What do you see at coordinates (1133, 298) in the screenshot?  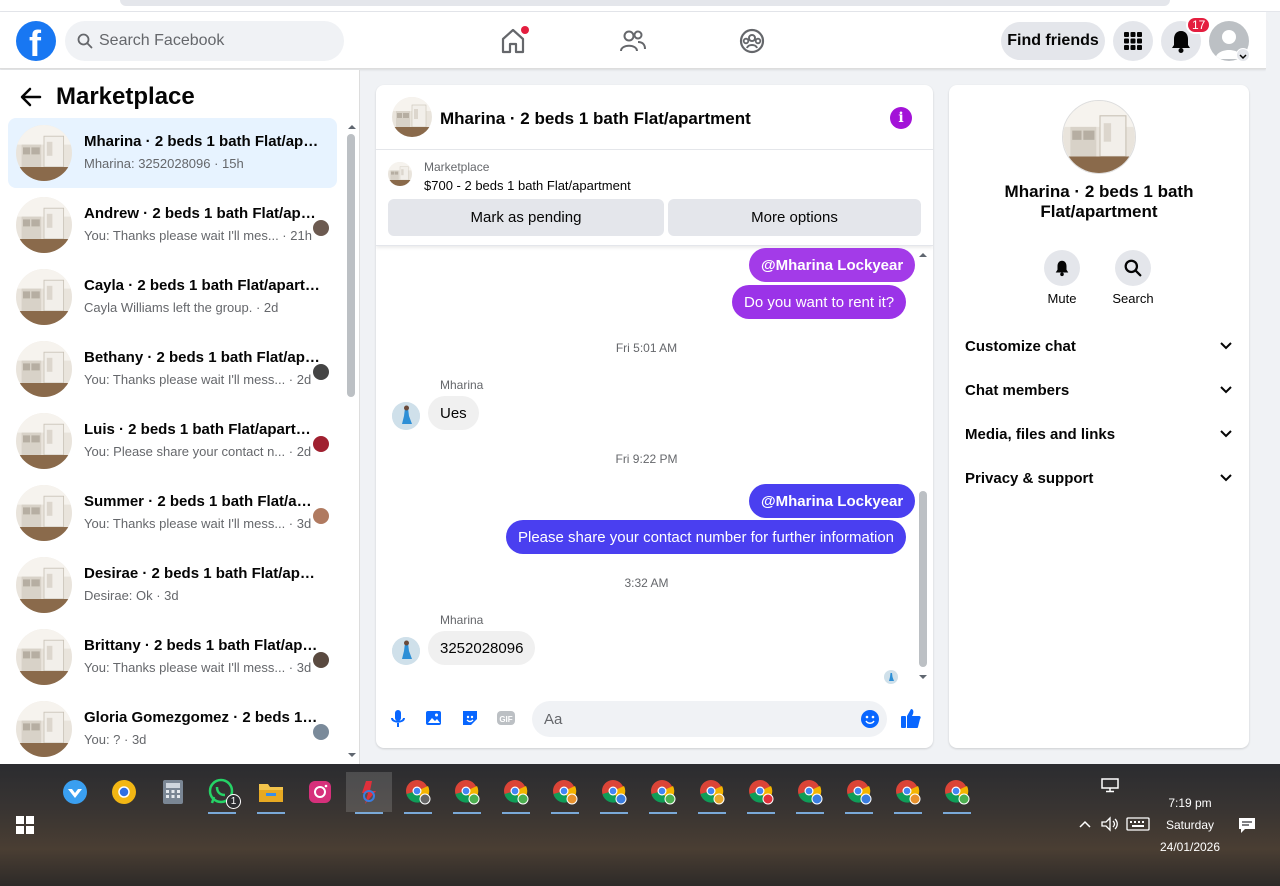 I see `search-label: Search` at bounding box center [1133, 298].